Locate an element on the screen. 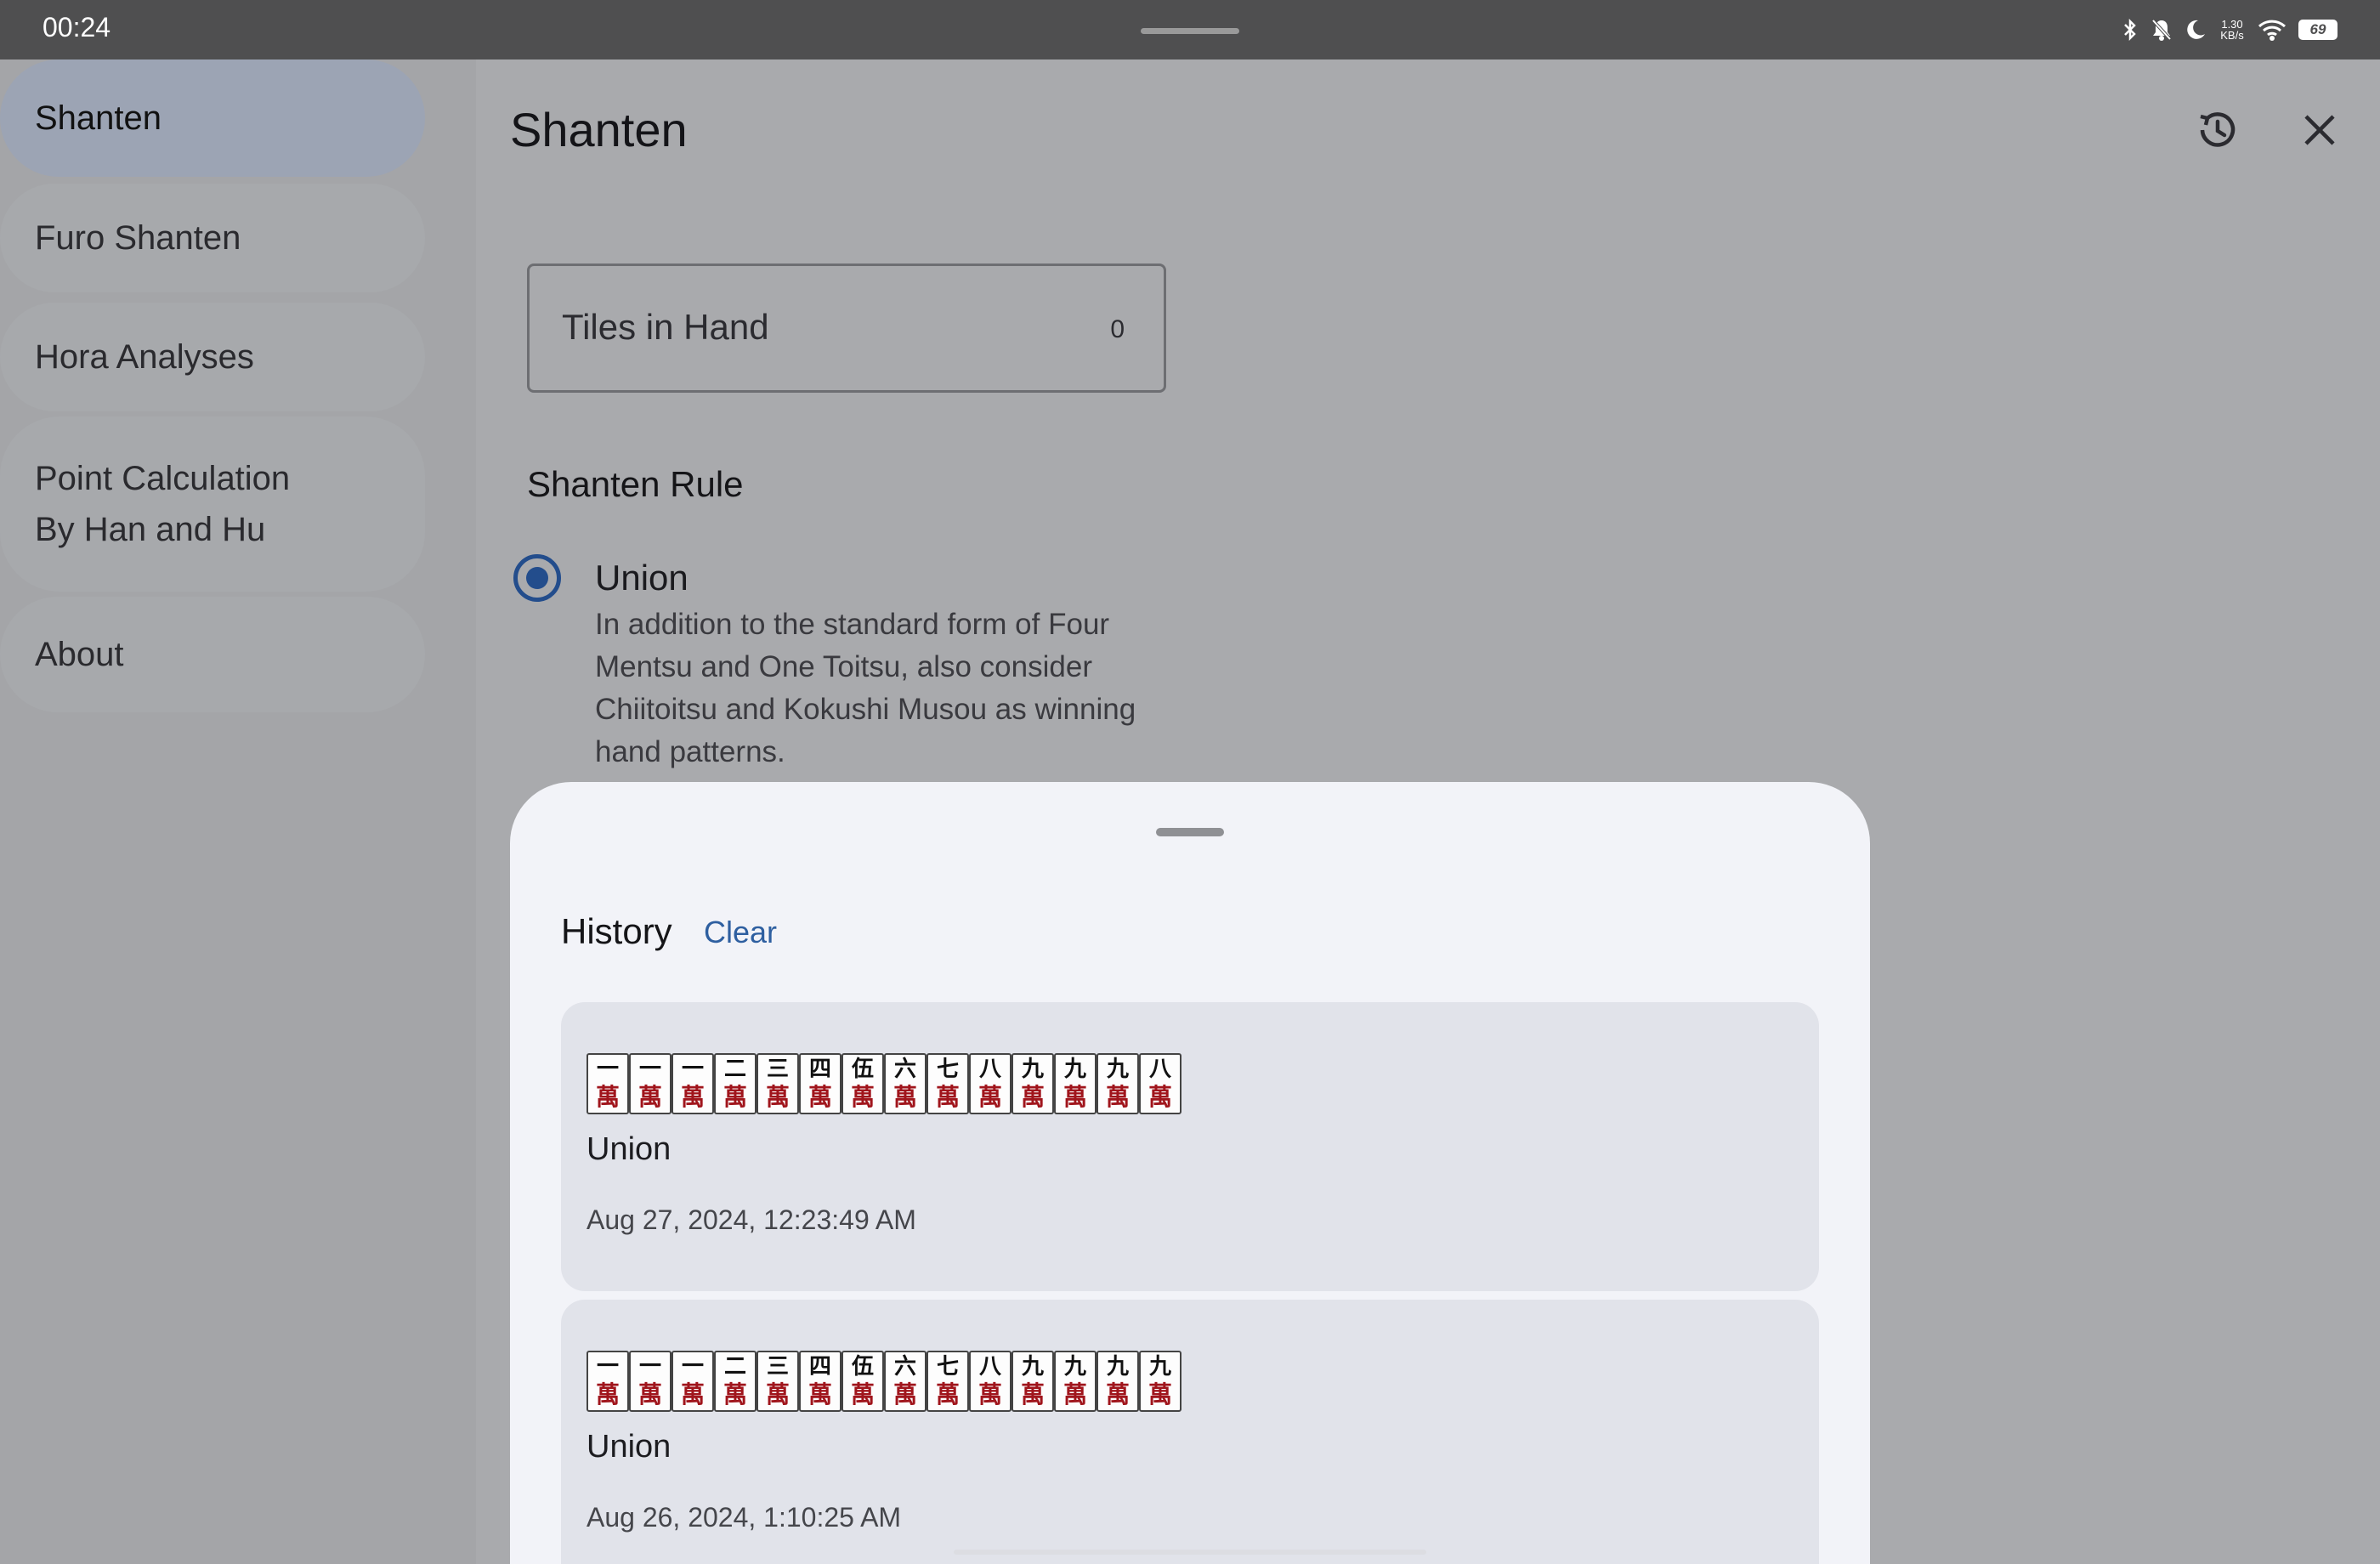 This screenshot has width=2380, height=1564. sidebar-item-hora-analyses: Hora Analyses is located at coordinates (212, 357).